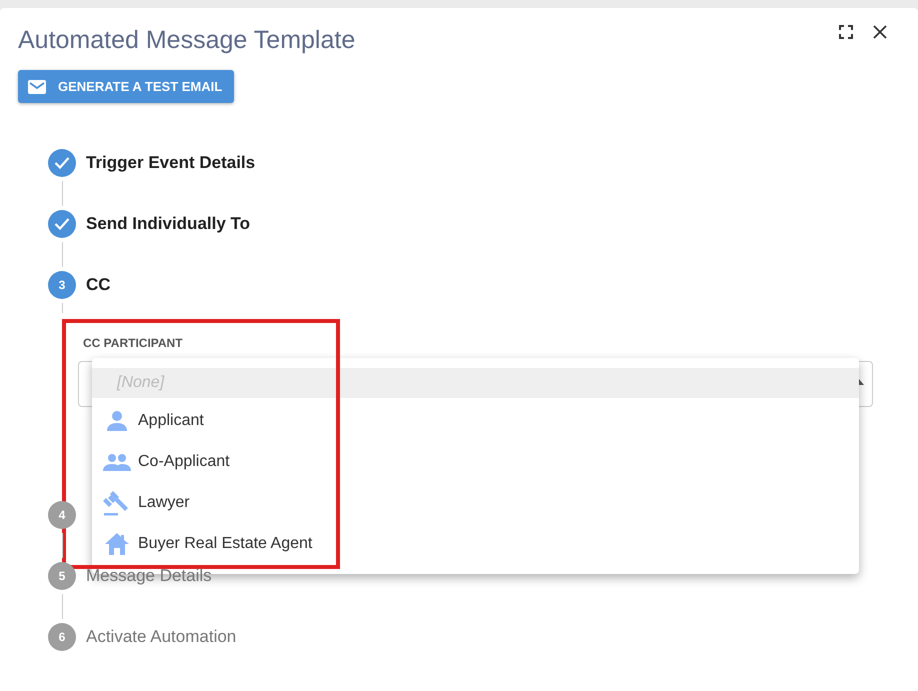  What do you see at coordinates (62, 637) in the screenshot?
I see `step-number: 6` at bounding box center [62, 637].